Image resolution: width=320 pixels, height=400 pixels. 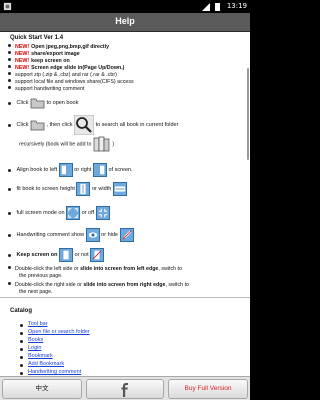 I want to click on fullscreen-on-icon, so click(x=73, y=213).